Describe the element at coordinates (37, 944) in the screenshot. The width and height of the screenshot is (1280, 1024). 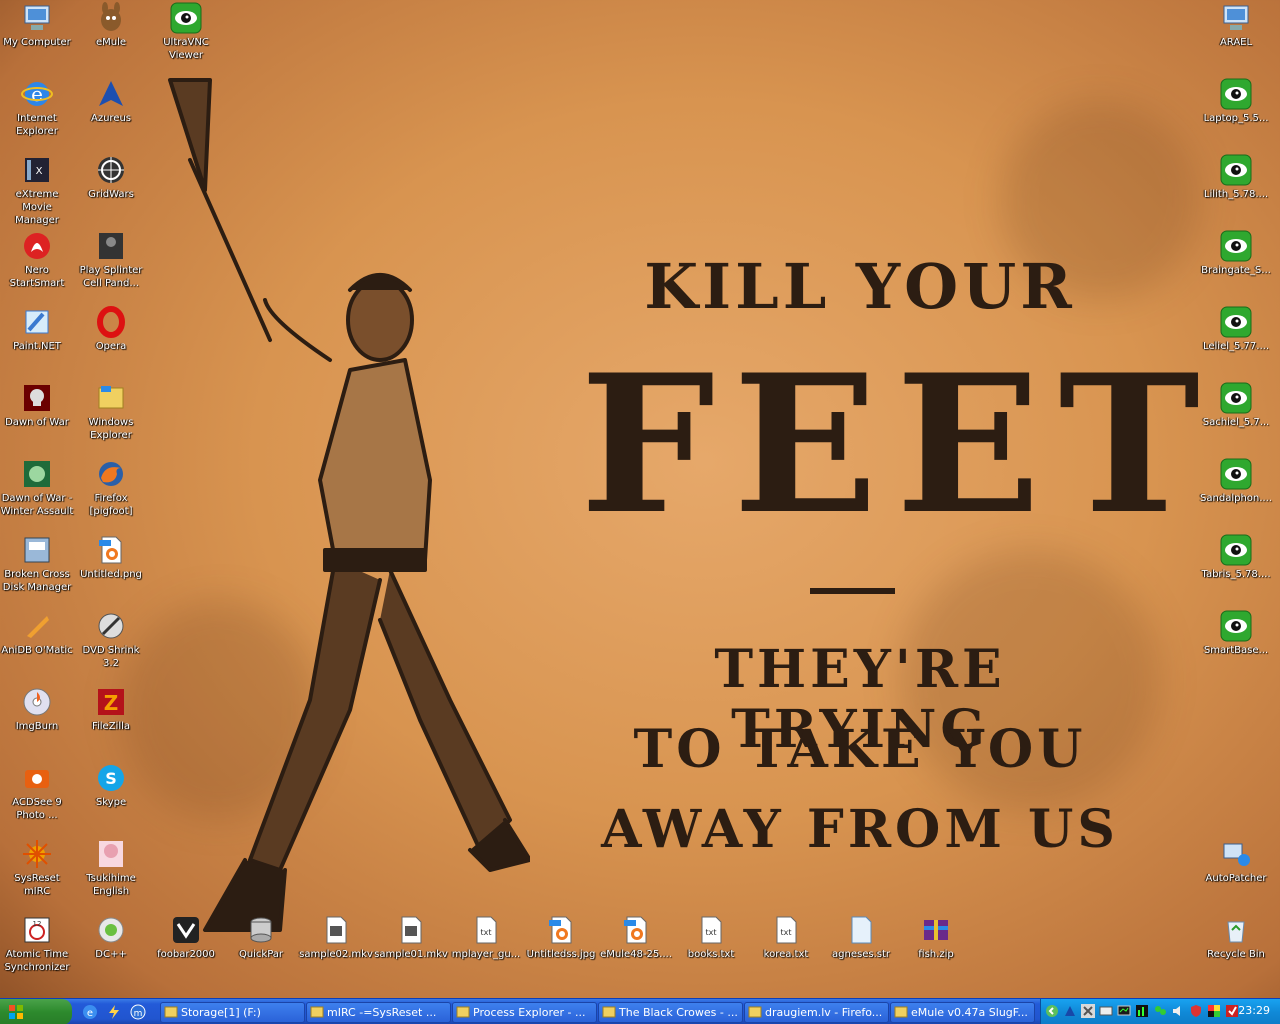
I see `desktop-icon: 12 Atomic Time Synchronizer` at that location.